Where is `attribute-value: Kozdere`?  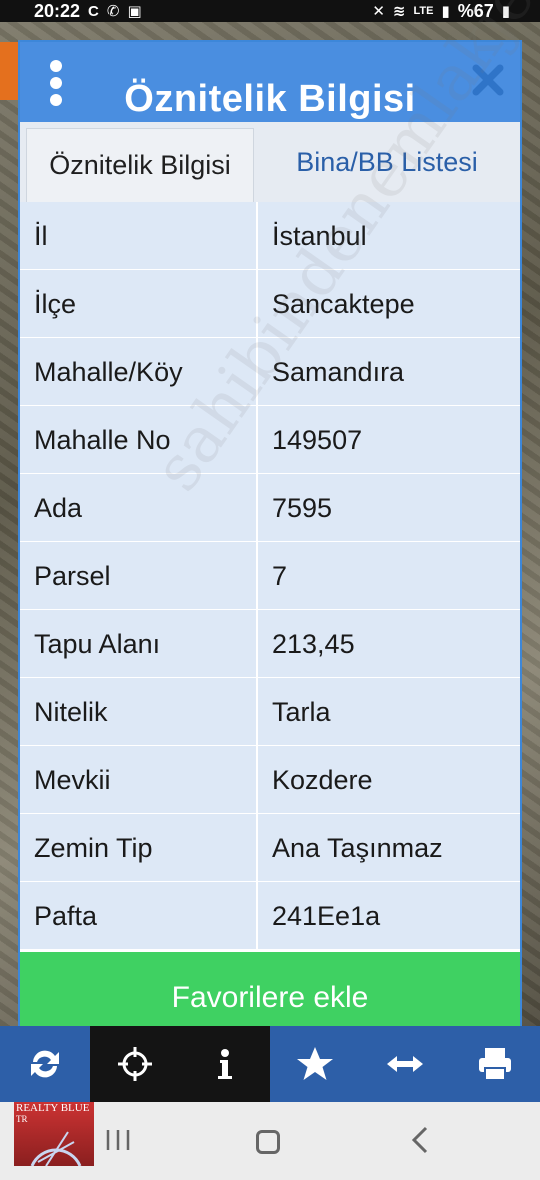 attribute-value: Kozdere is located at coordinates (322, 779).